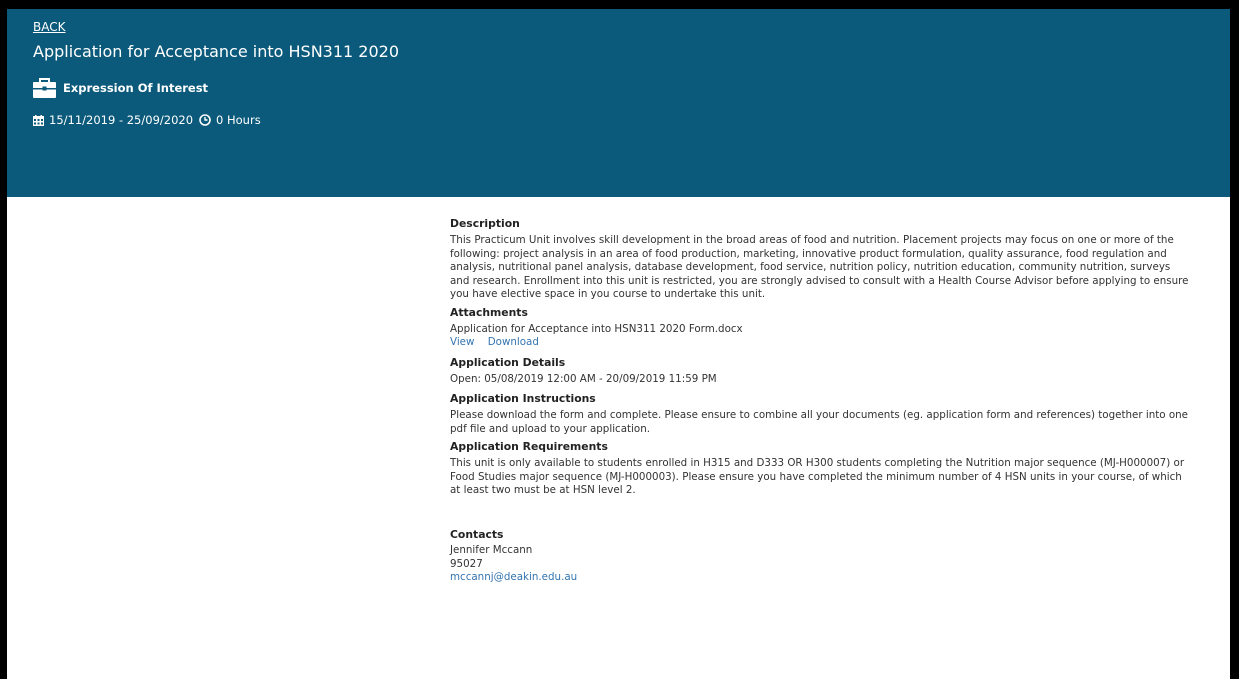 The height and width of the screenshot is (679, 1239). What do you see at coordinates (477, 534) in the screenshot?
I see `contacts-heading: Contacts` at bounding box center [477, 534].